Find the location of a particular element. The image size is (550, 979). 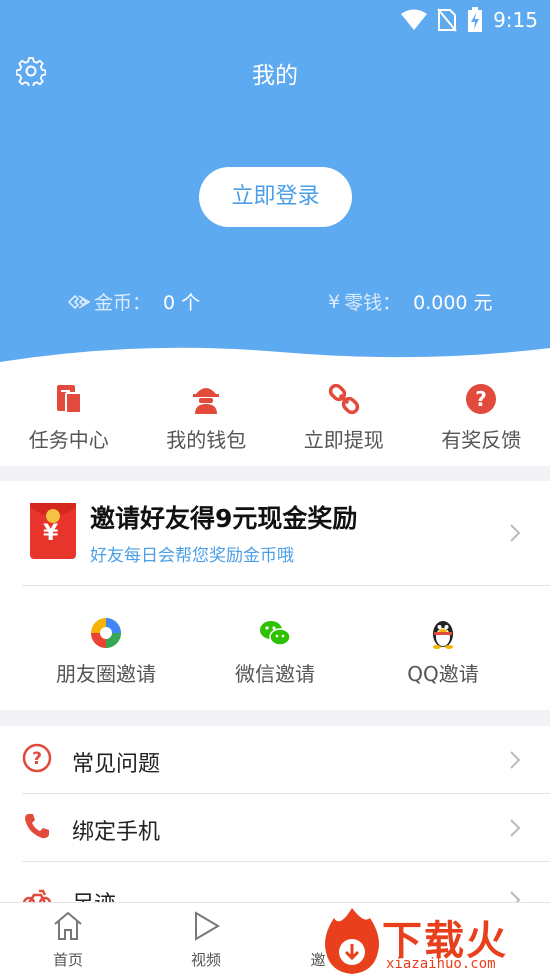

cash-balance: ¥ 零钱： 0.000 元 is located at coordinates (410, 301).